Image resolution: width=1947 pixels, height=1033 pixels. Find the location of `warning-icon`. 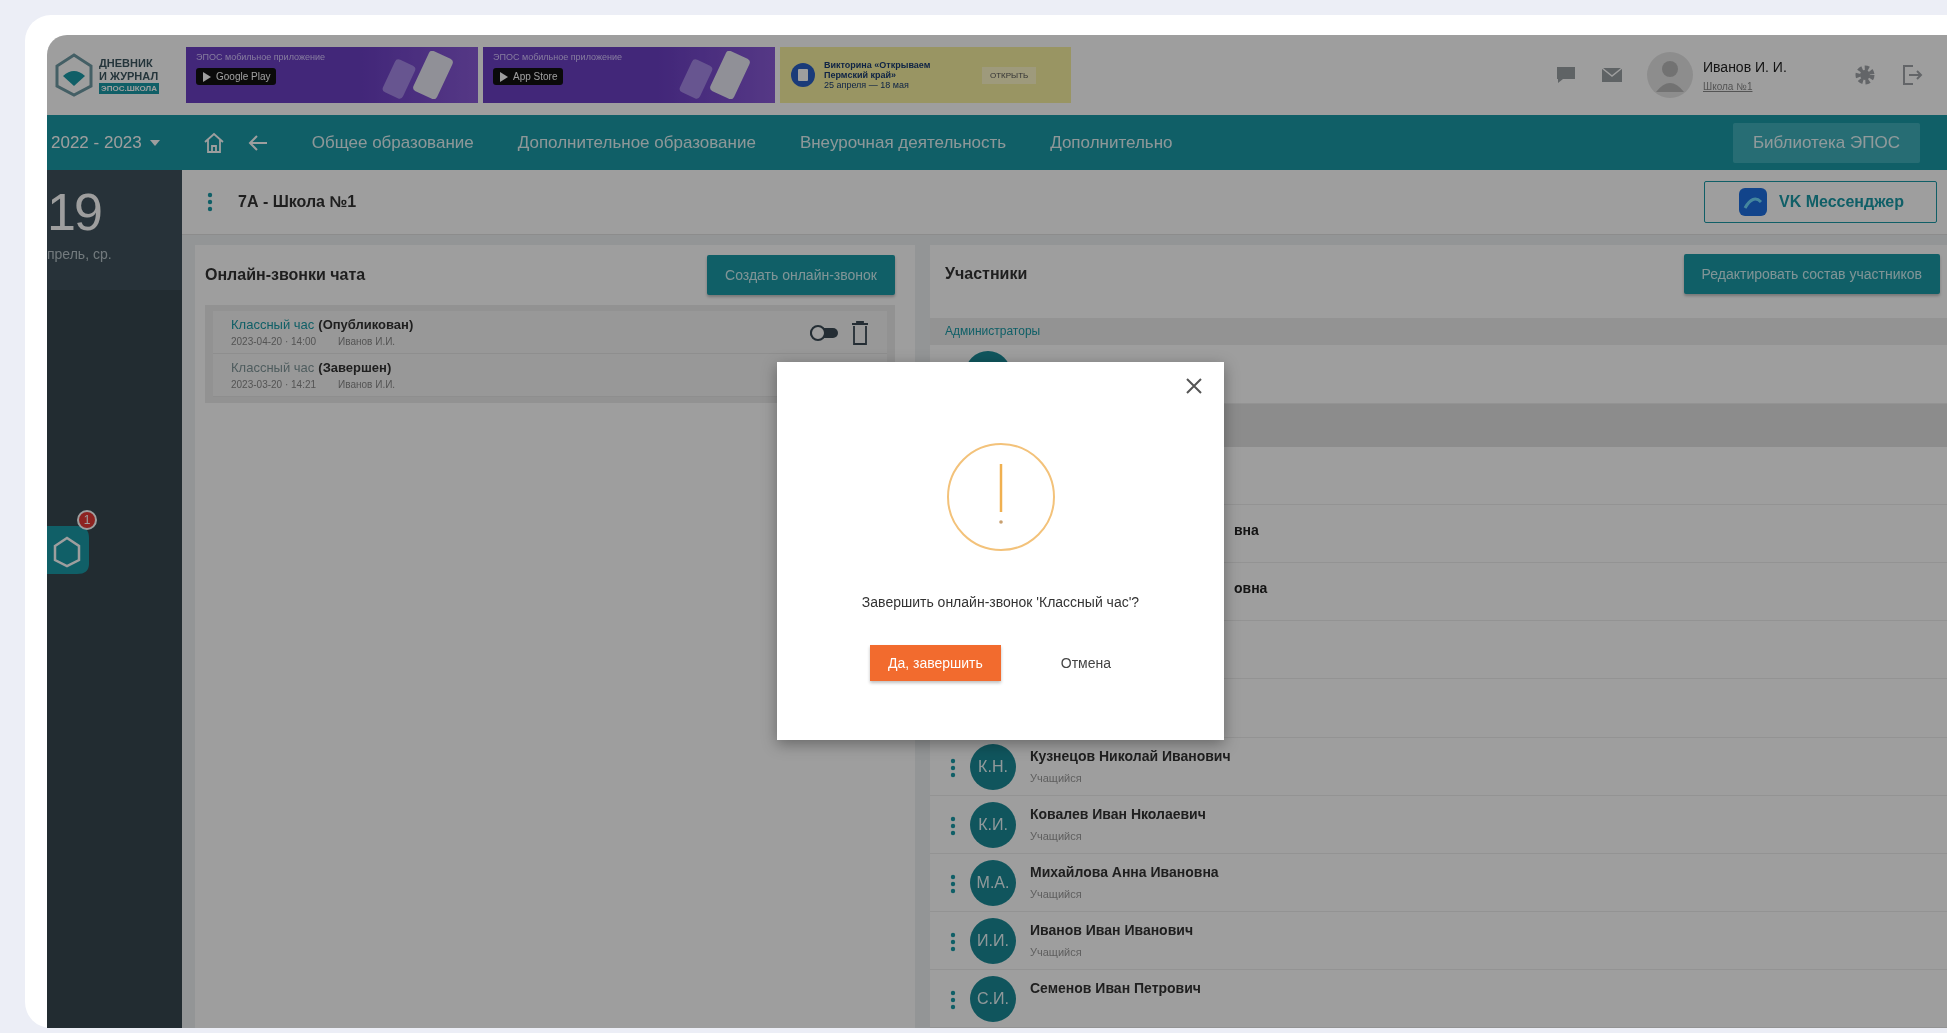

warning-icon is located at coordinates (1000, 497).